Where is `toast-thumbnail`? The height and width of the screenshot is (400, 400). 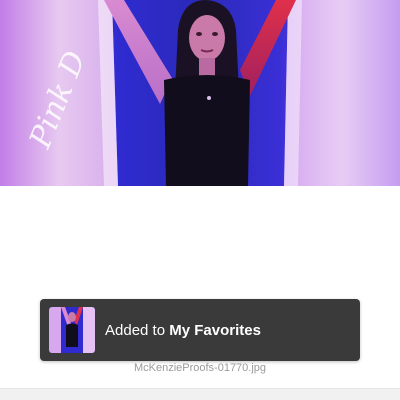 toast-thumbnail is located at coordinates (72, 330).